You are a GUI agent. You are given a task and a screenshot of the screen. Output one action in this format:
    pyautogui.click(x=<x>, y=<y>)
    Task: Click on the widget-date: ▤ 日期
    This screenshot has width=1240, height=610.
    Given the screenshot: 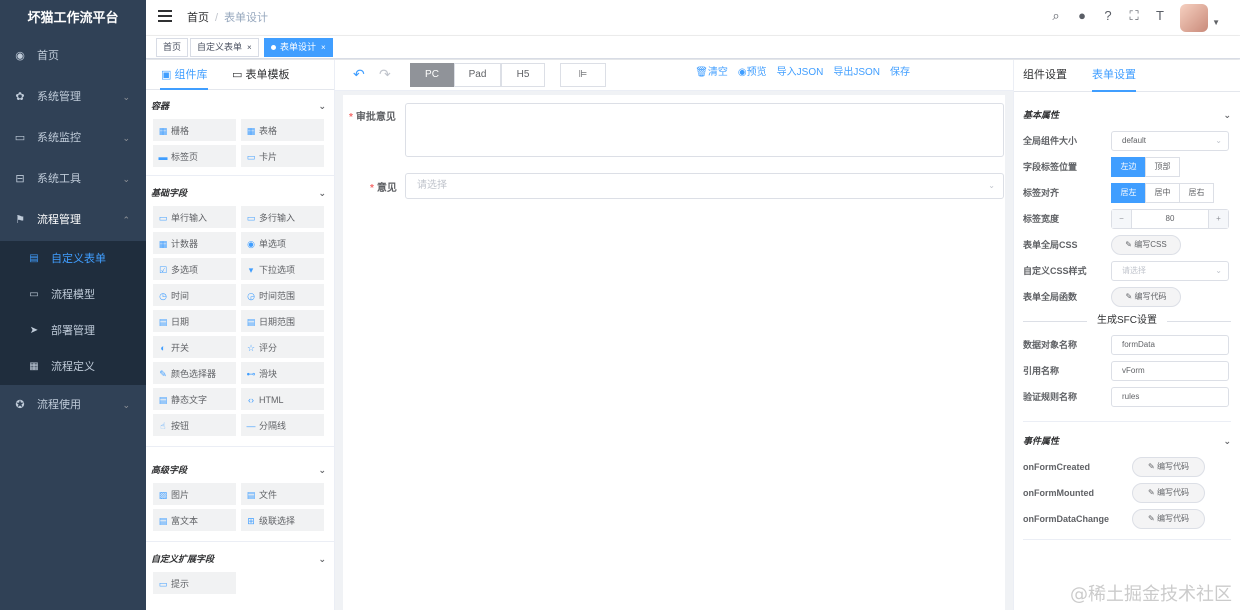 What is the action you would take?
    pyautogui.click(x=194, y=321)
    